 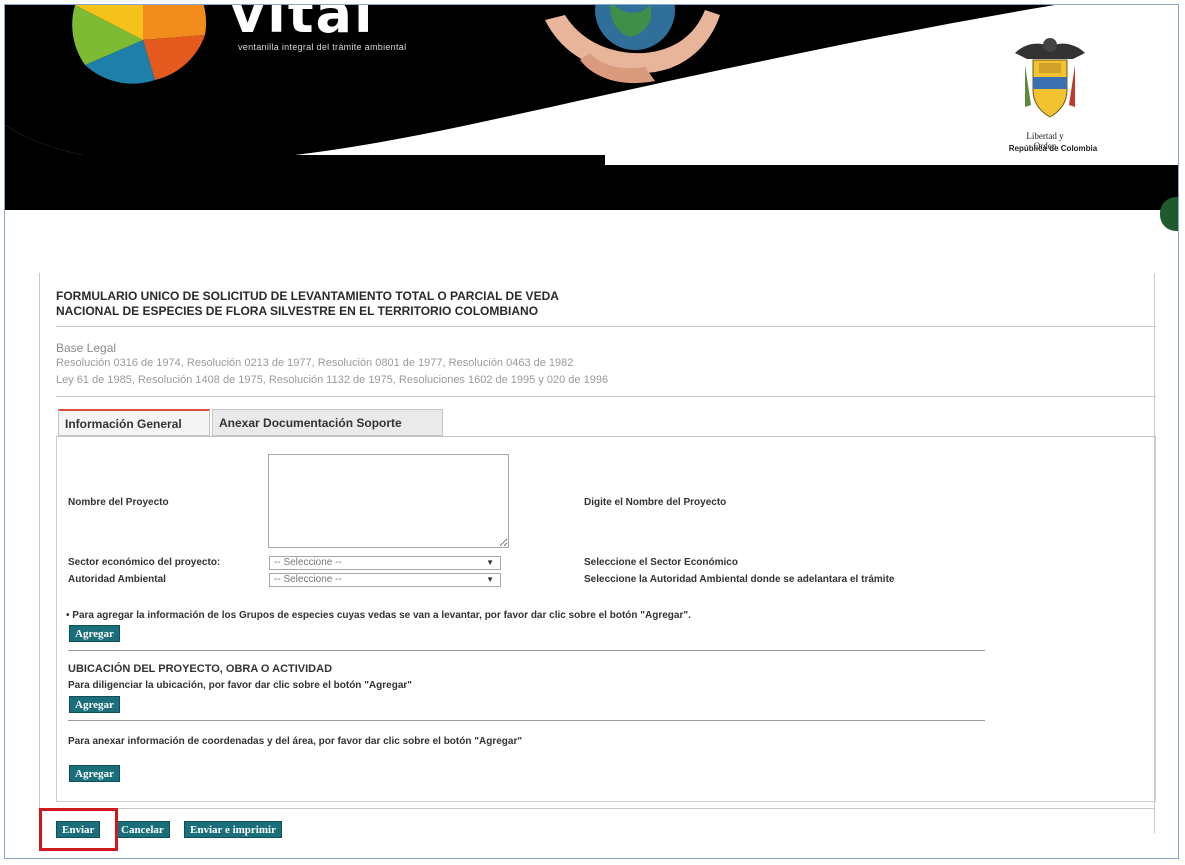 I want to click on sector-select: -- Seleccione -- ▼, so click(x=385, y=563).